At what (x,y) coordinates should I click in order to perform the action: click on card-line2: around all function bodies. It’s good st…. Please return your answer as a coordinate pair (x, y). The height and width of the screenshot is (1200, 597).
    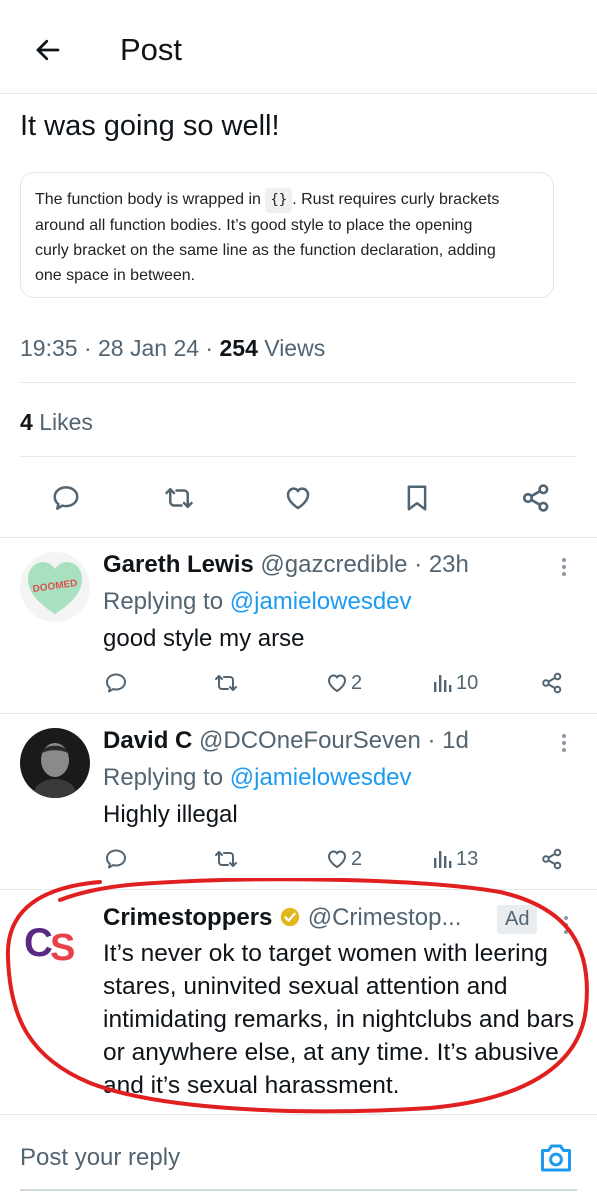
    Looking at the image, I should click on (254, 225).